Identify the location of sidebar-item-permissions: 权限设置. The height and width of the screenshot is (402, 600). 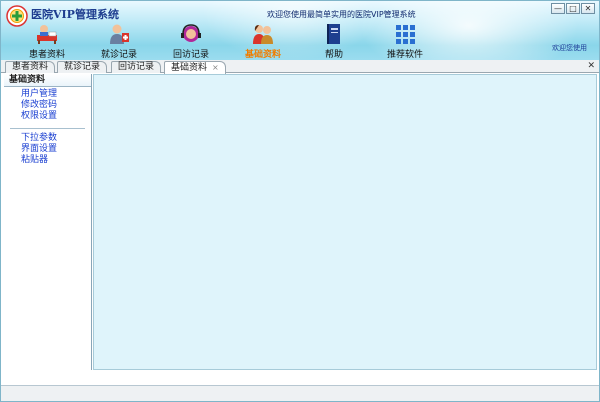
(47, 116).